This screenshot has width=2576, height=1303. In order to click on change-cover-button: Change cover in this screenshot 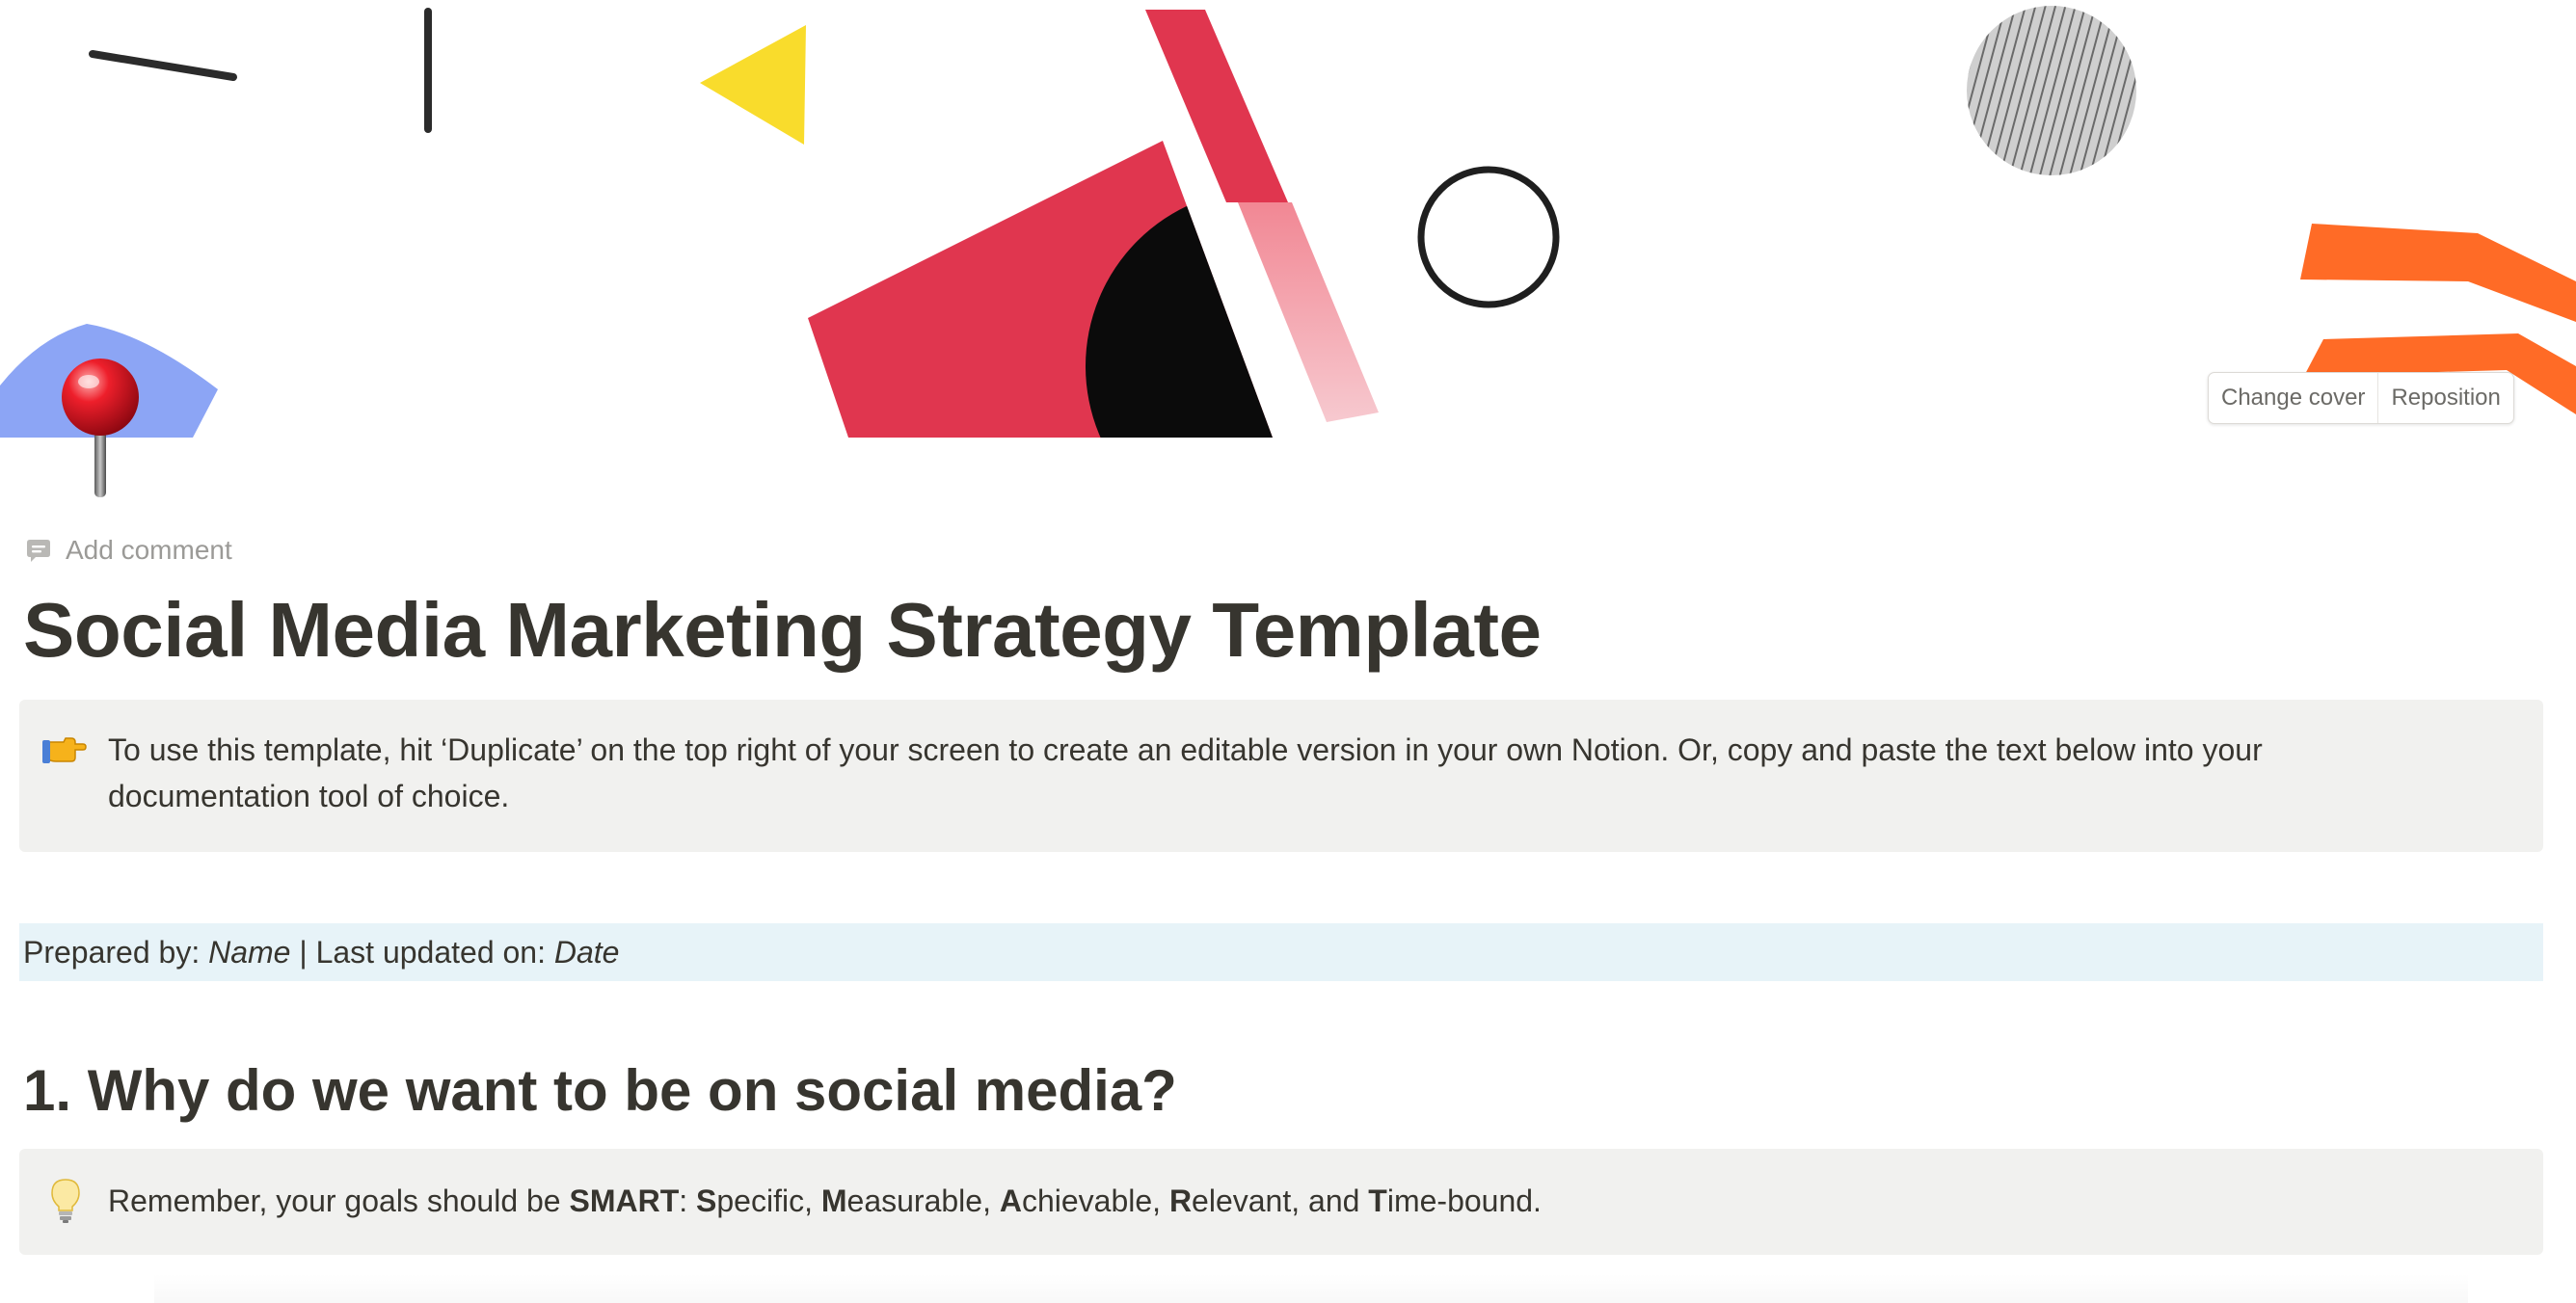, I will do `click(2293, 398)`.